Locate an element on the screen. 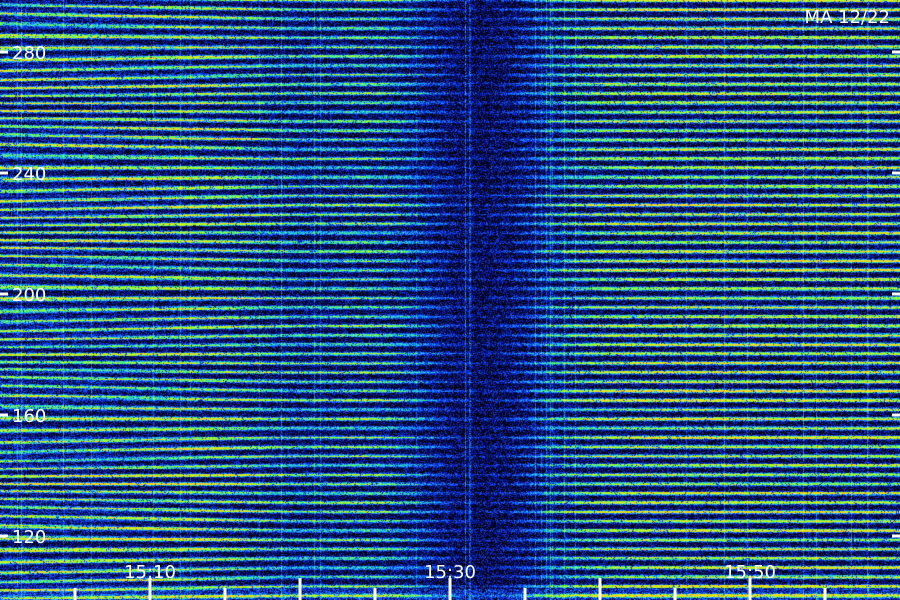 Image resolution: width=900 pixels, height=600 pixels. y-tick-label: 120 is located at coordinates (29, 537).